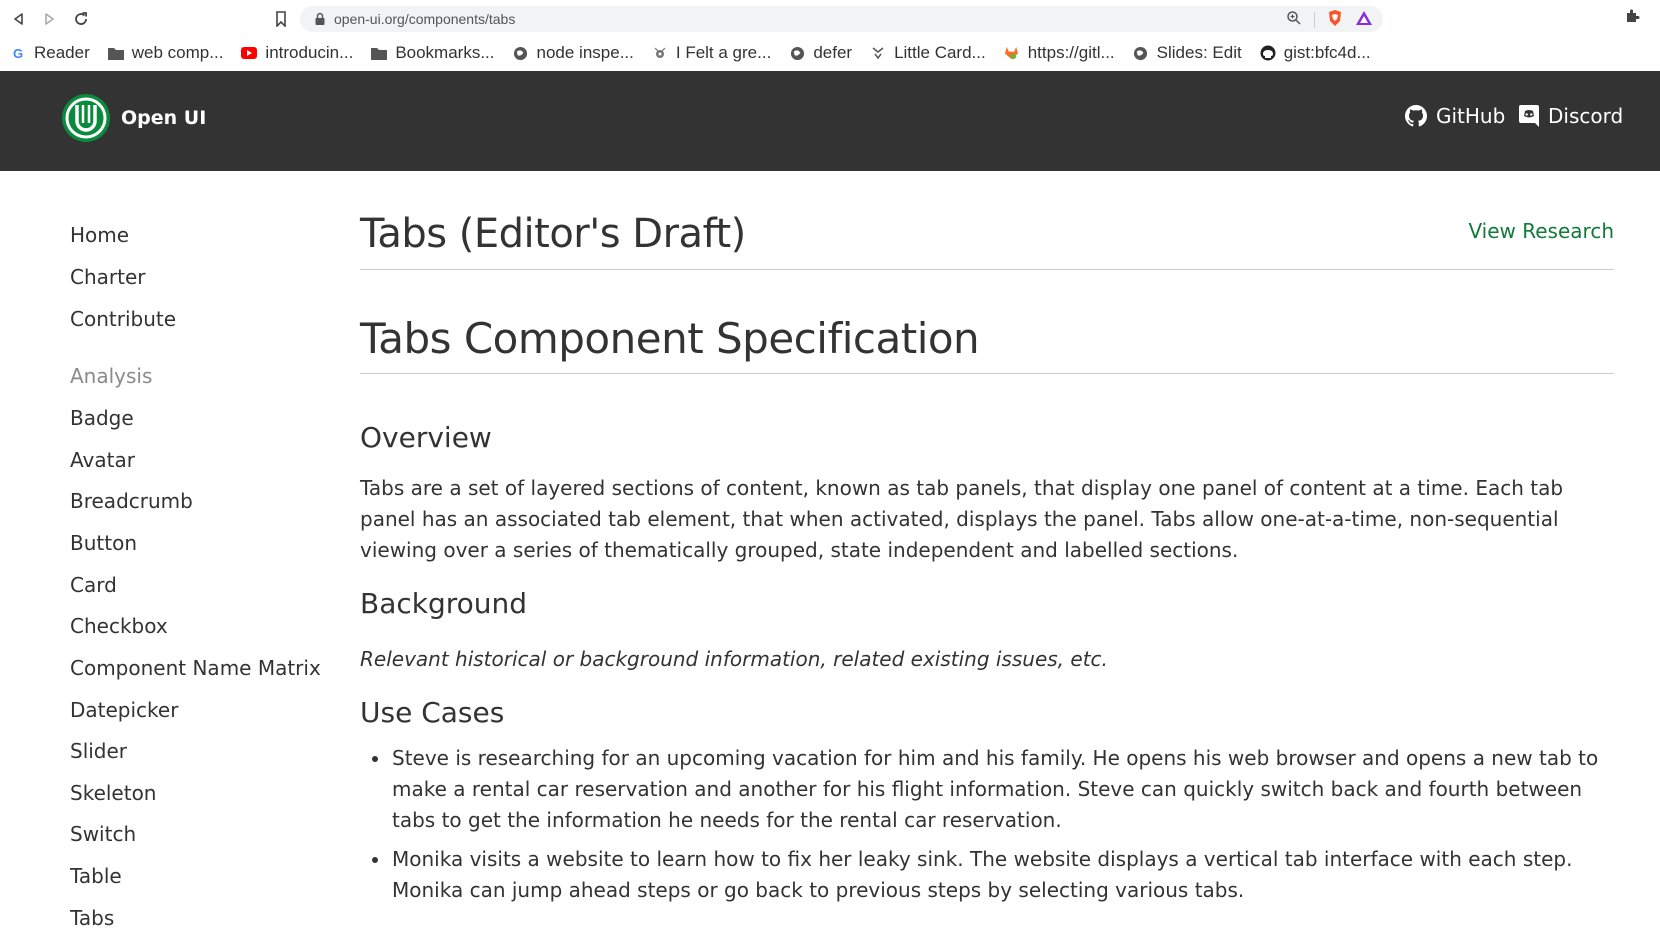  What do you see at coordinates (92, 918) in the screenshot?
I see `sidebar-item-tabs: Tabs` at bounding box center [92, 918].